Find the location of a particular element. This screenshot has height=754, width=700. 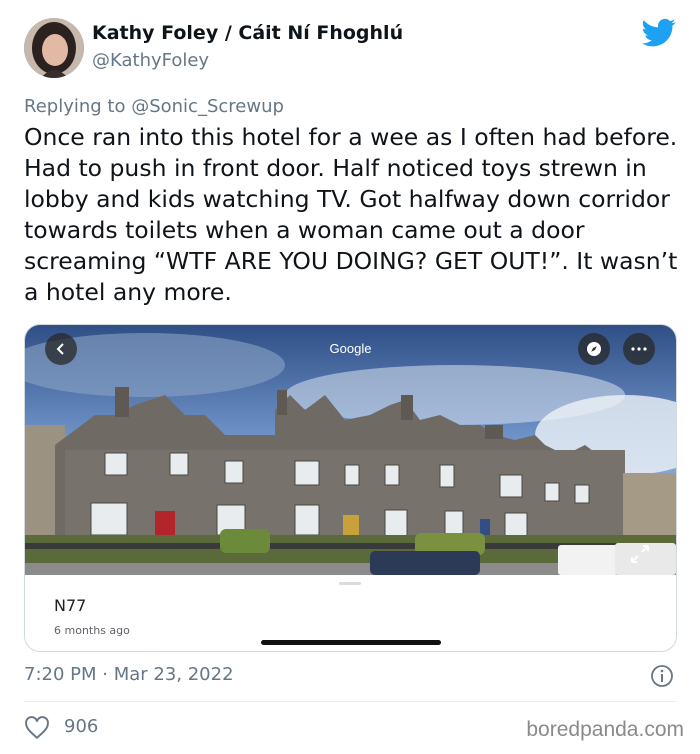

more-icon is located at coordinates (639, 349).